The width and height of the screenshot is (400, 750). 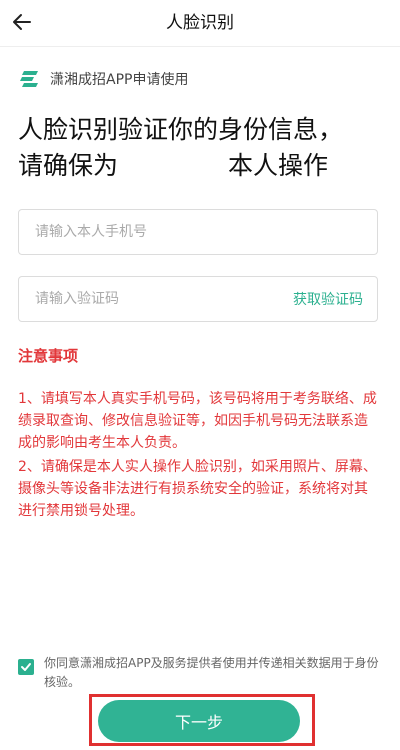 What do you see at coordinates (199, 721) in the screenshot?
I see `next-button: 下一步` at bounding box center [199, 721].